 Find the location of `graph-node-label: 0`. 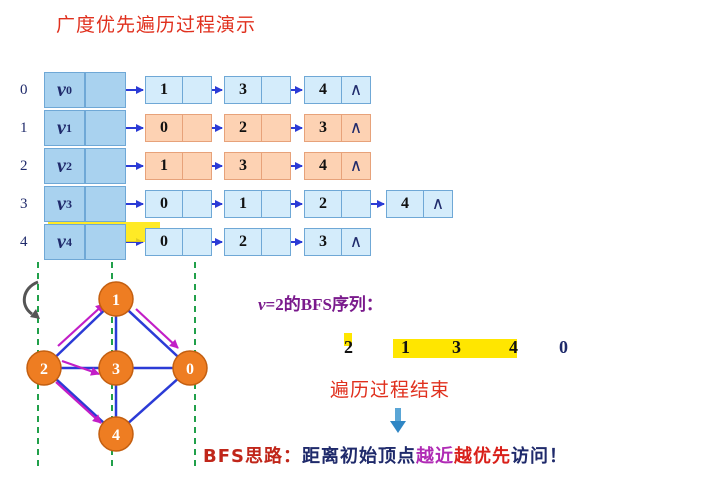

graph-node-label: 0 is located at coordinates (190, 369).